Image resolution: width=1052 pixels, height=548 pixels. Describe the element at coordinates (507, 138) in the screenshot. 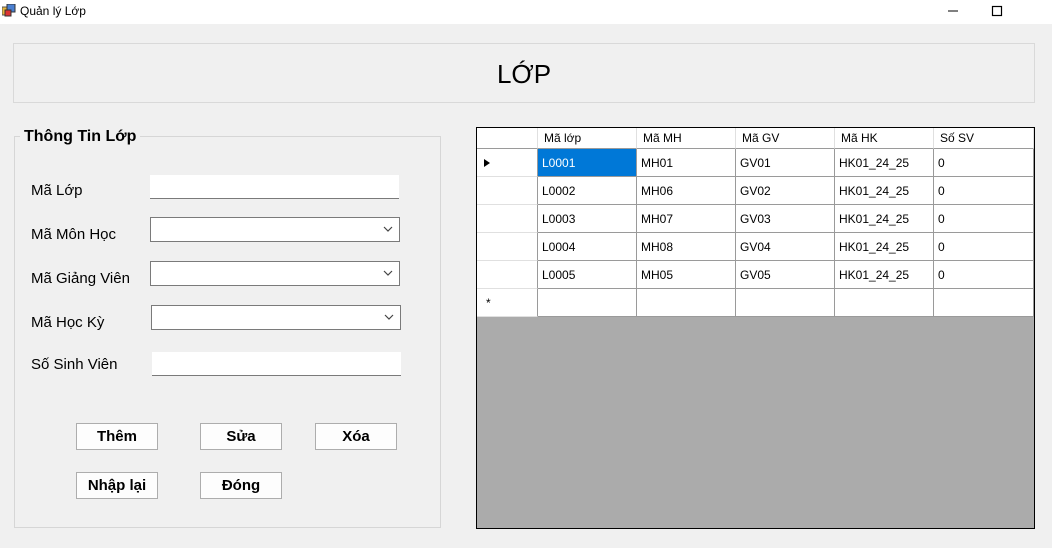

I see `grid-corner-header` at that location.